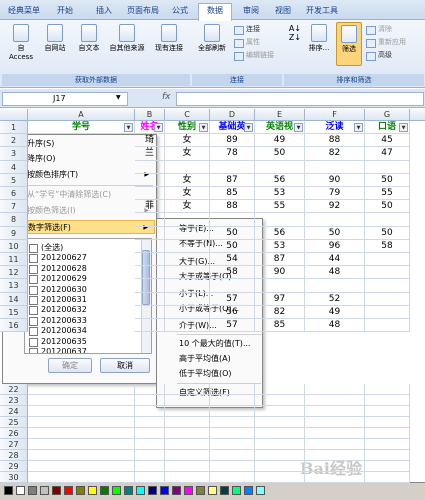 The height and width of the screenshot is (500, 425). Describe the element at coordinates (24, 12) in the screenshot. I see `tab-0: 经典菜单` at that location.